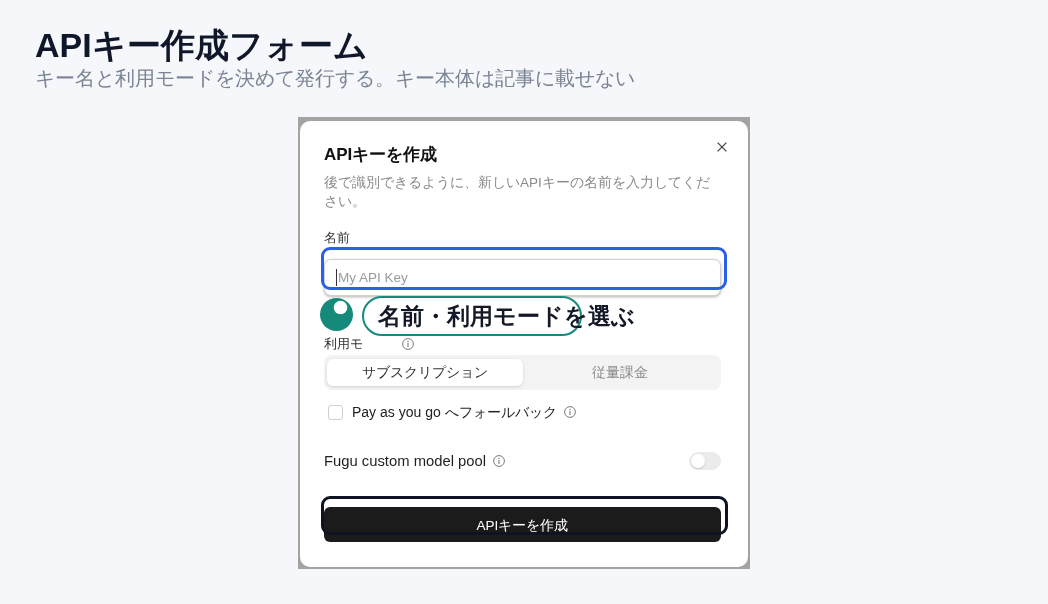 Image resolution: width=1048 pixels, height=604 pixels. What do you see at coordinates (454, 412) in the screenshot?
I see `checkbox-label: Pay as you go へフォールバック` at bounding box center [454, 412].